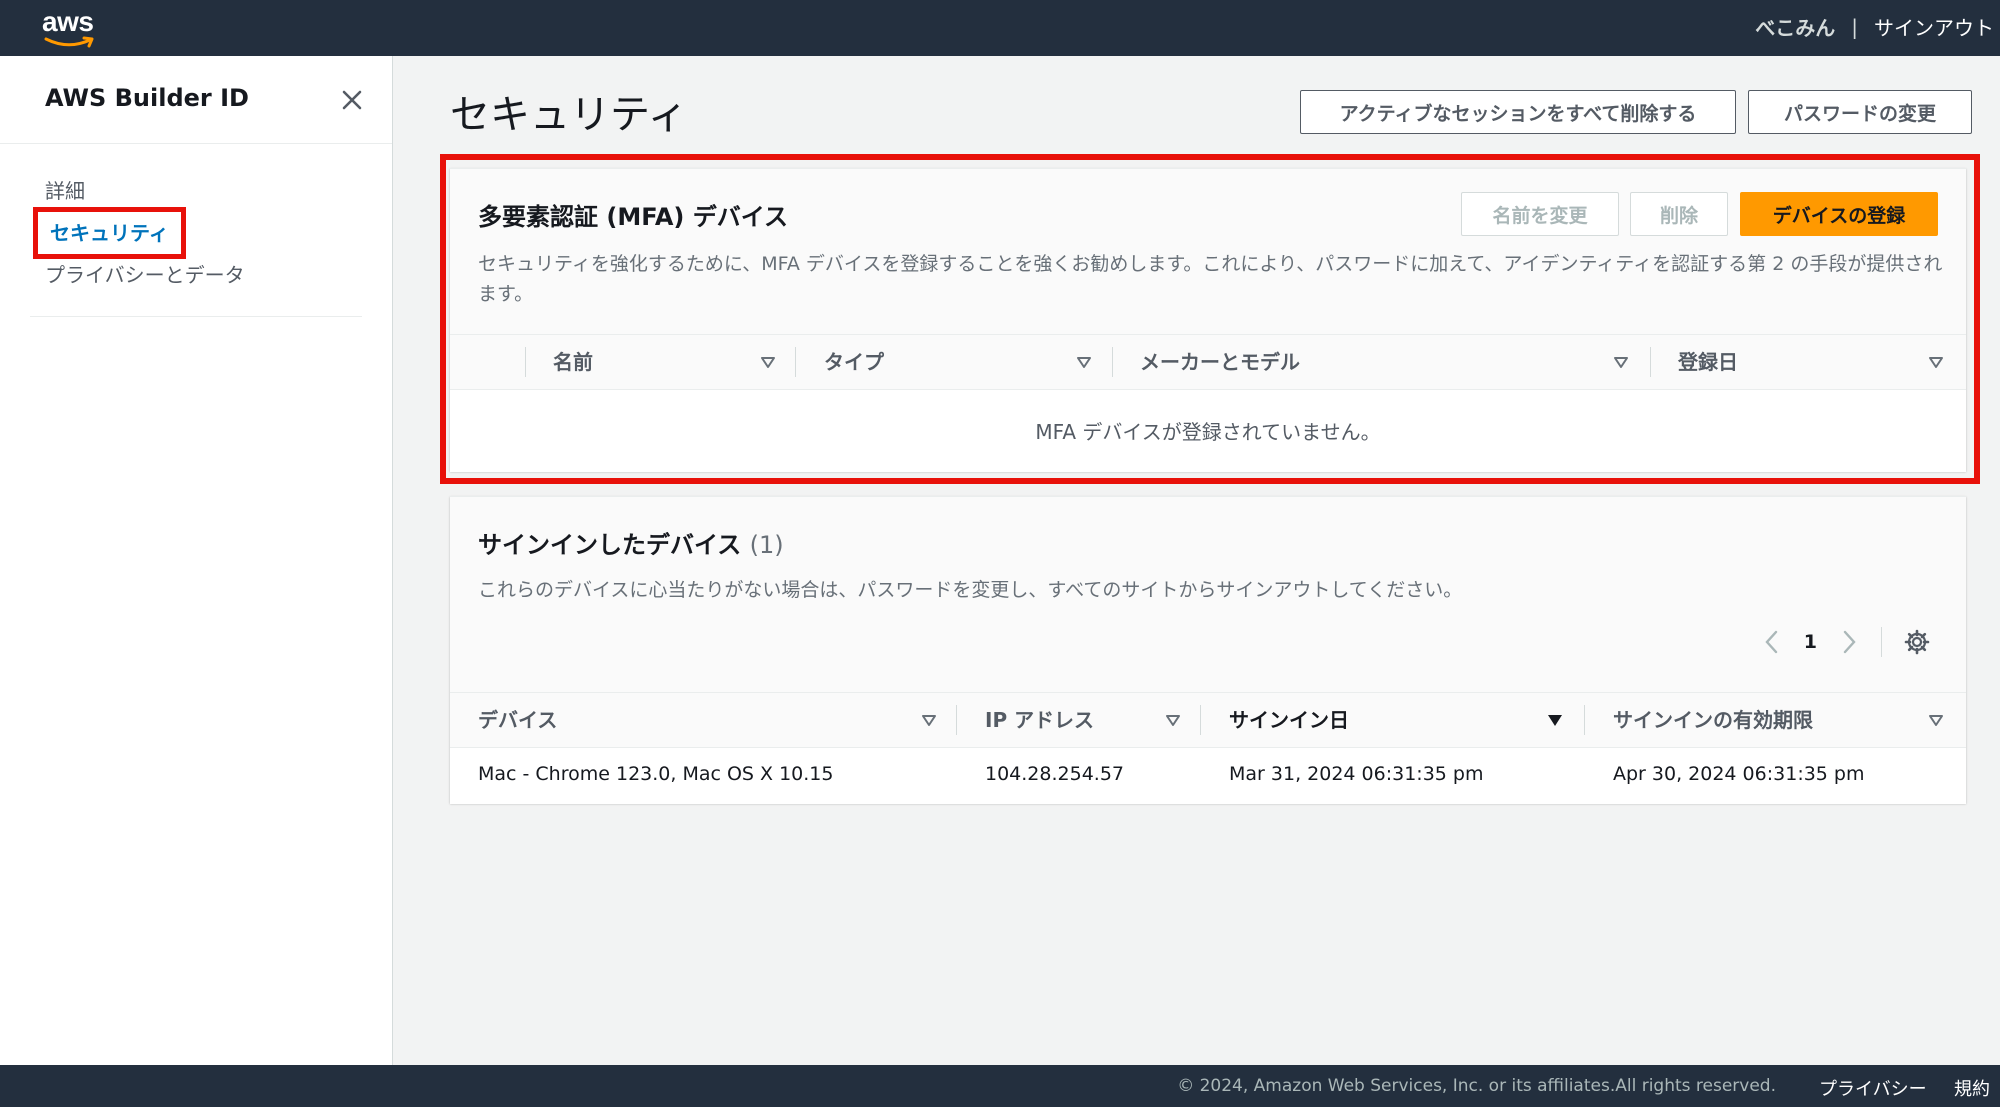 This screenshot has height=1107, width=2000. What do you see at coordinates (1934, 26) in the screenshot?
I see `signout-link: サインアウト` at bounding box center [1934, 26].